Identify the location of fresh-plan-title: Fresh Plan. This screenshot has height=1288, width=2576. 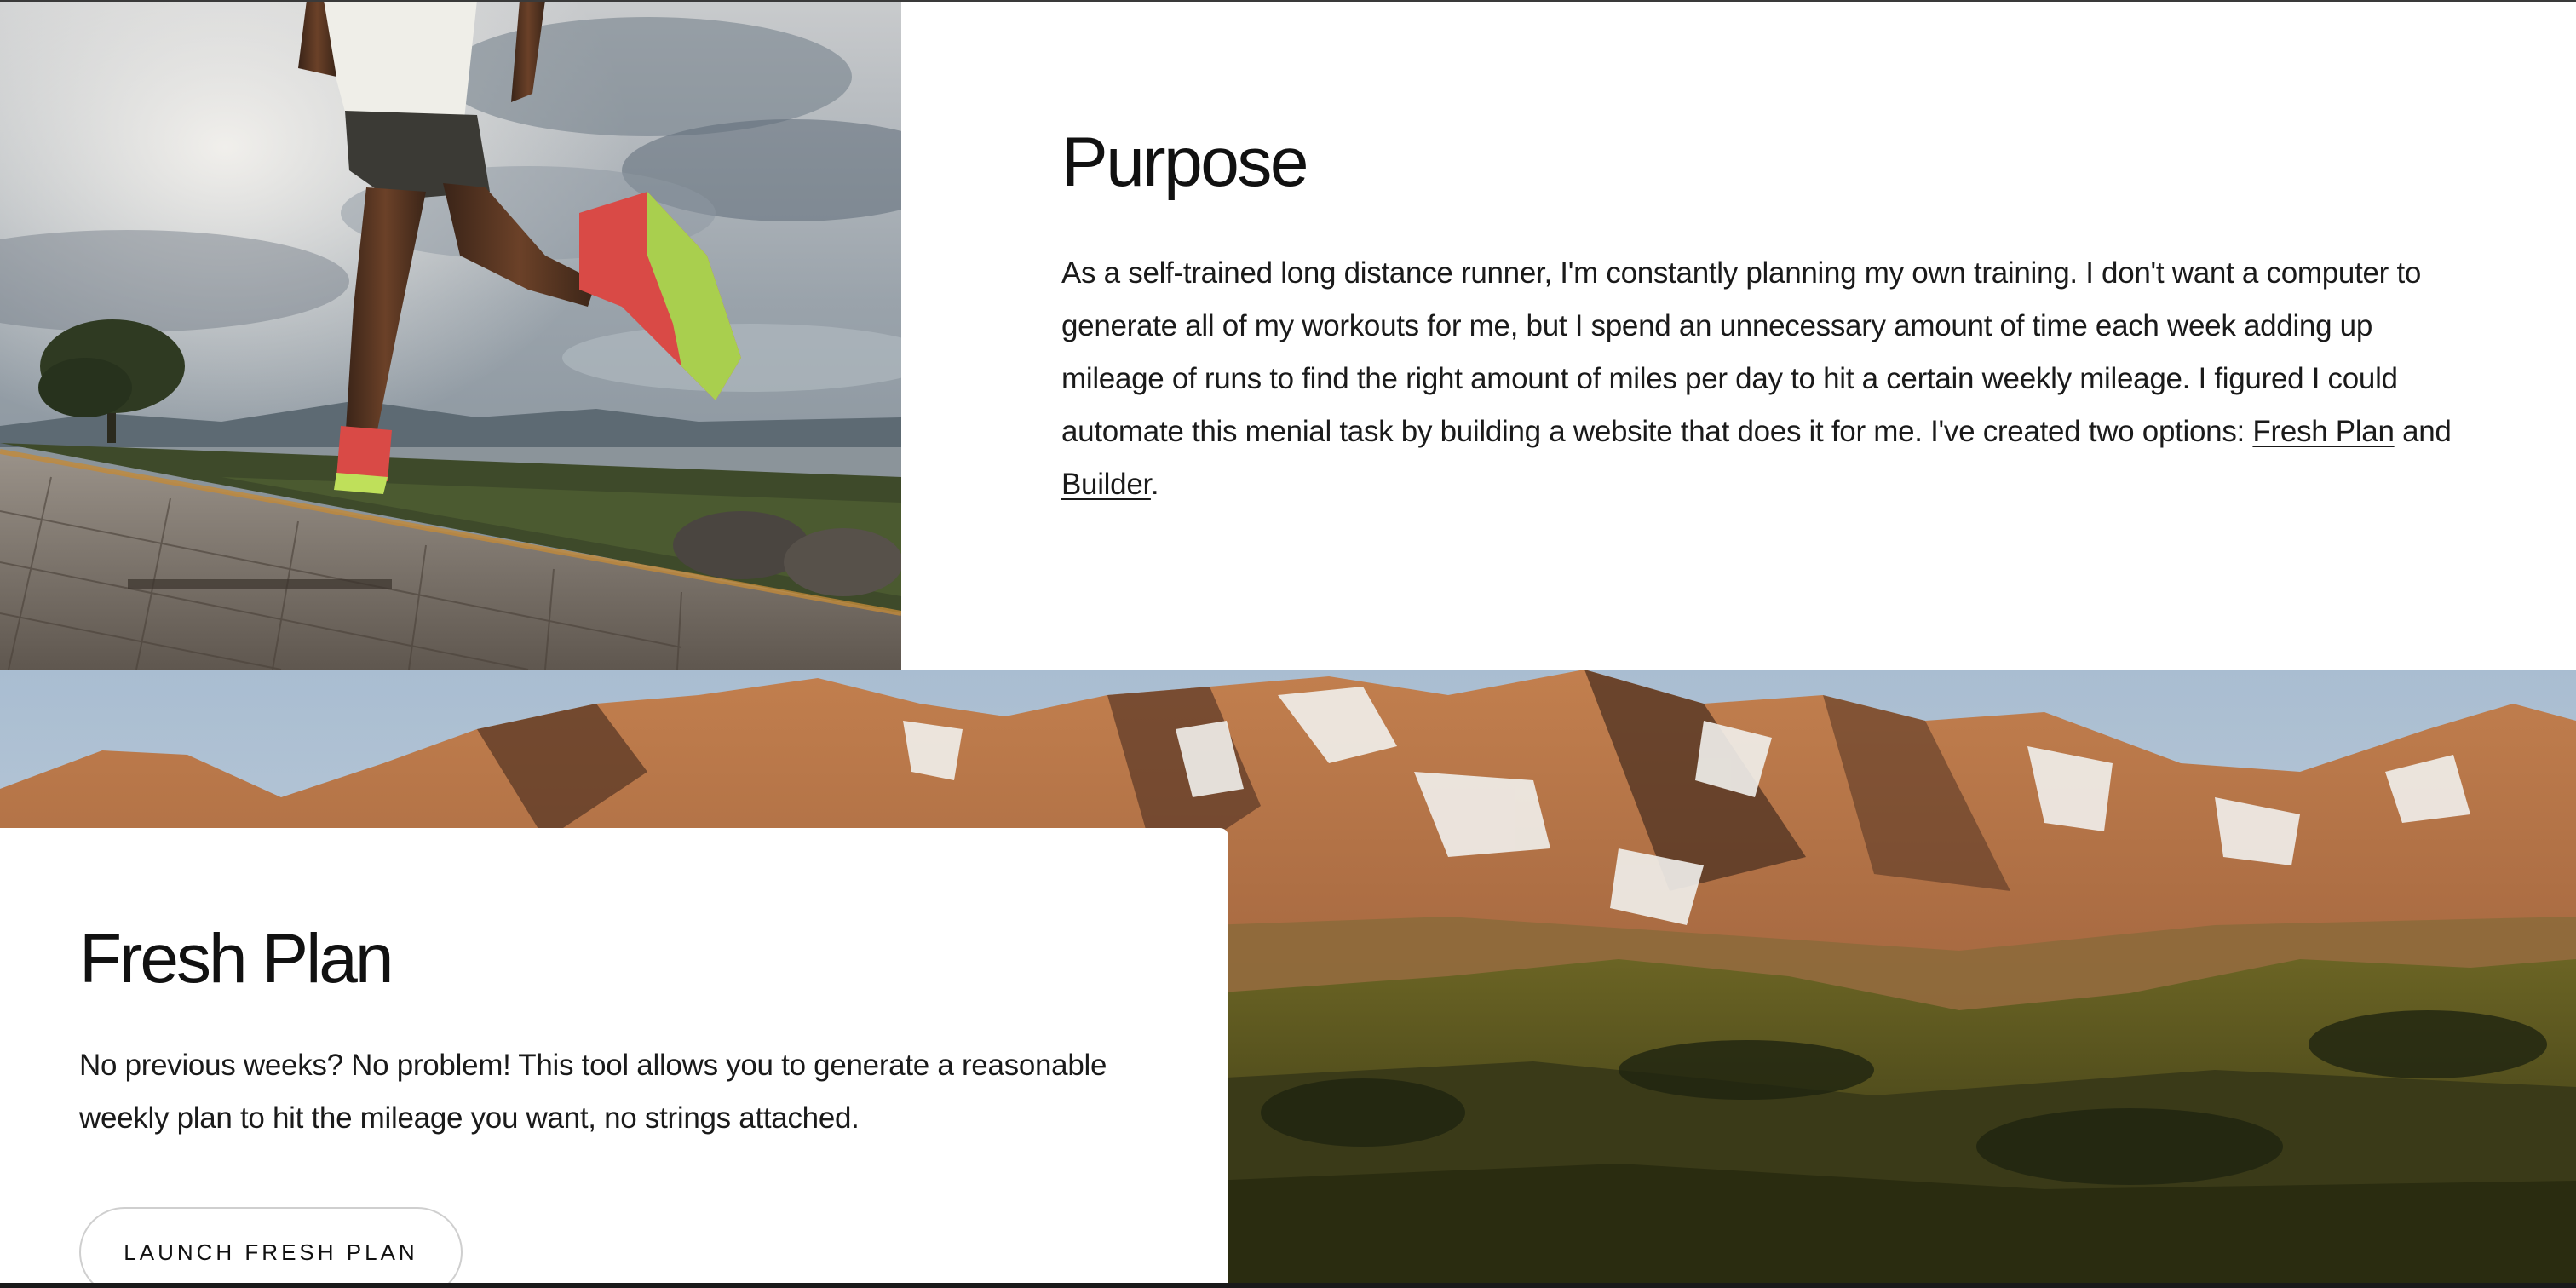
(237, 959).